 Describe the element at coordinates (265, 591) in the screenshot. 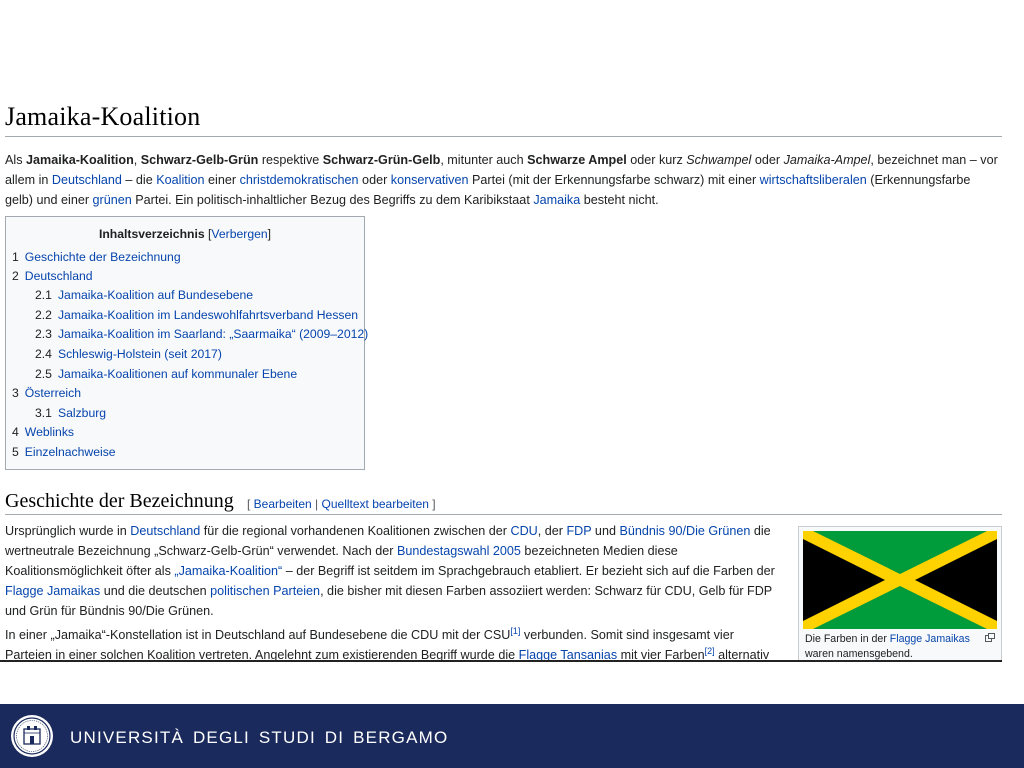

I see `inline-link: politischen Parteien` at that location.